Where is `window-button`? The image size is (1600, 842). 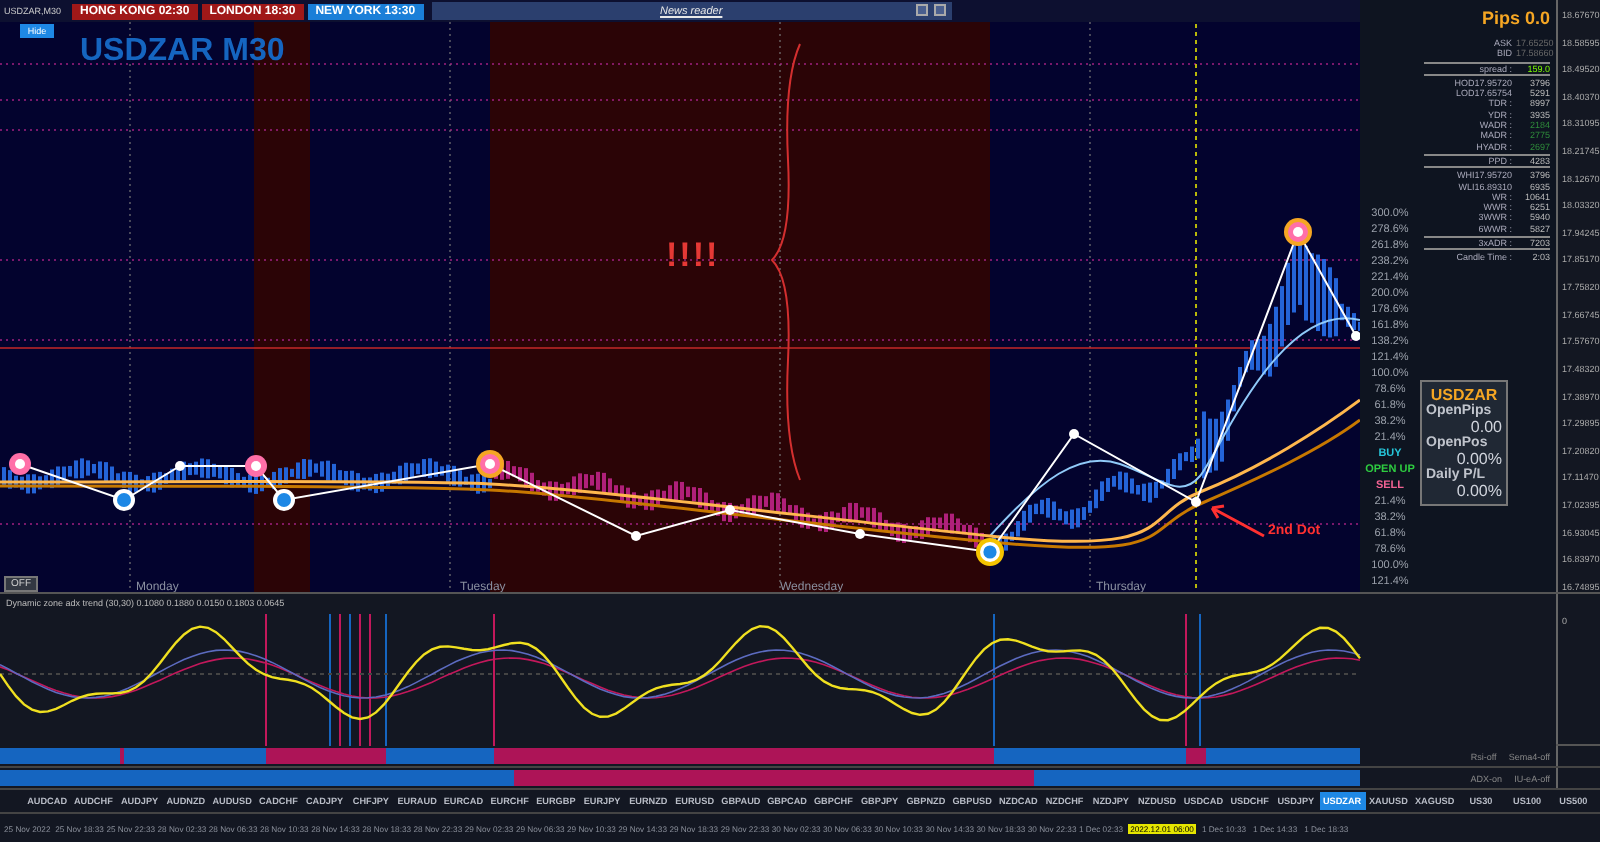
window-button is located at coordinates (939, 10).